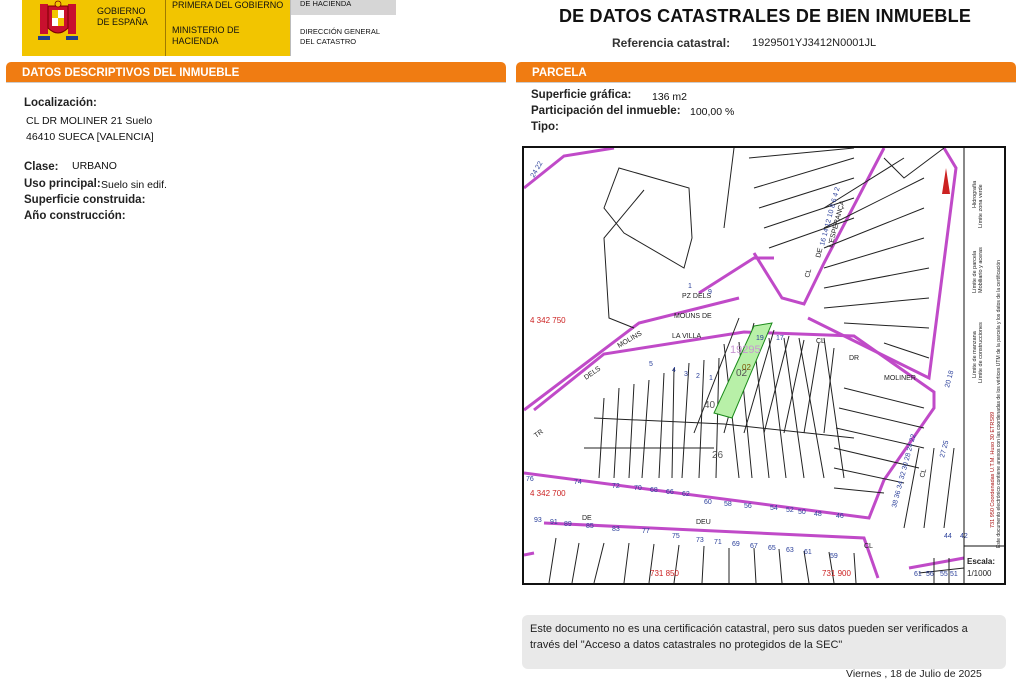 This screenshot has height=685, width=1024. What do you see at coordinates (818, 514) in the screenshot?
I see `svg-text: 48` at bounding box center [818, 514].